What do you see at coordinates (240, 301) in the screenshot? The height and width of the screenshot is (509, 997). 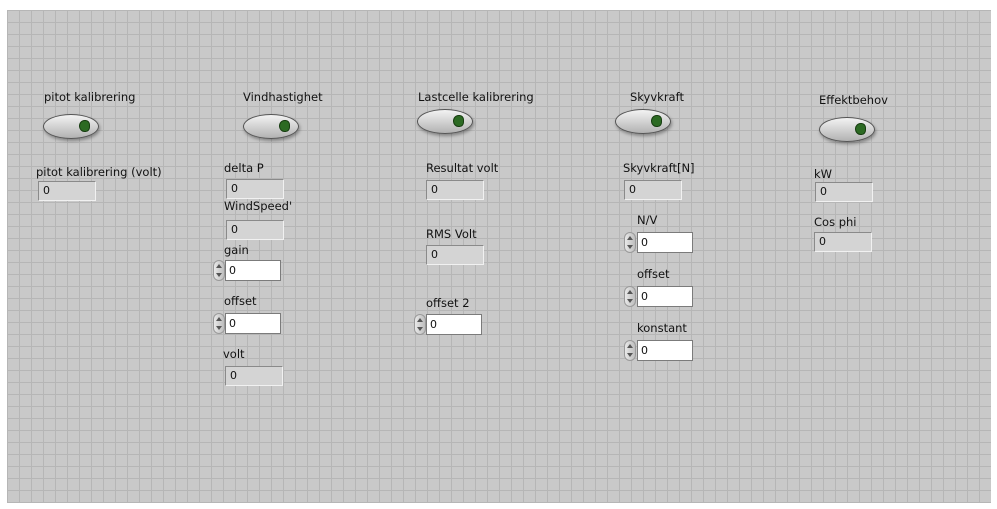 I see `offset-label: offset` at bounding box center [240, 301].